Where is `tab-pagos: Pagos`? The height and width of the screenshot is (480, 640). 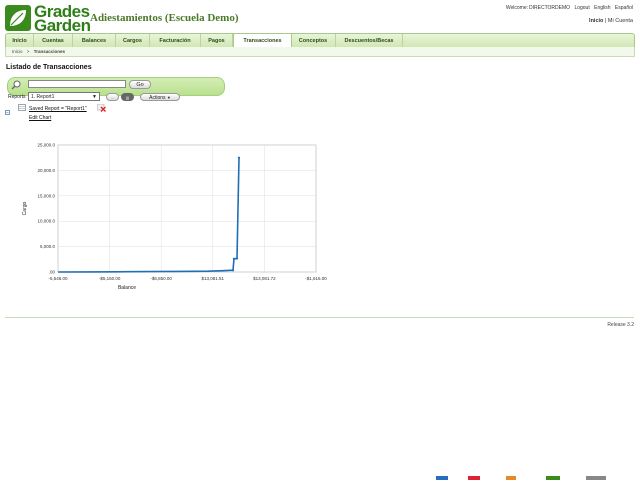 tab-pagos: Pagos is located at coordinates (217, 41).